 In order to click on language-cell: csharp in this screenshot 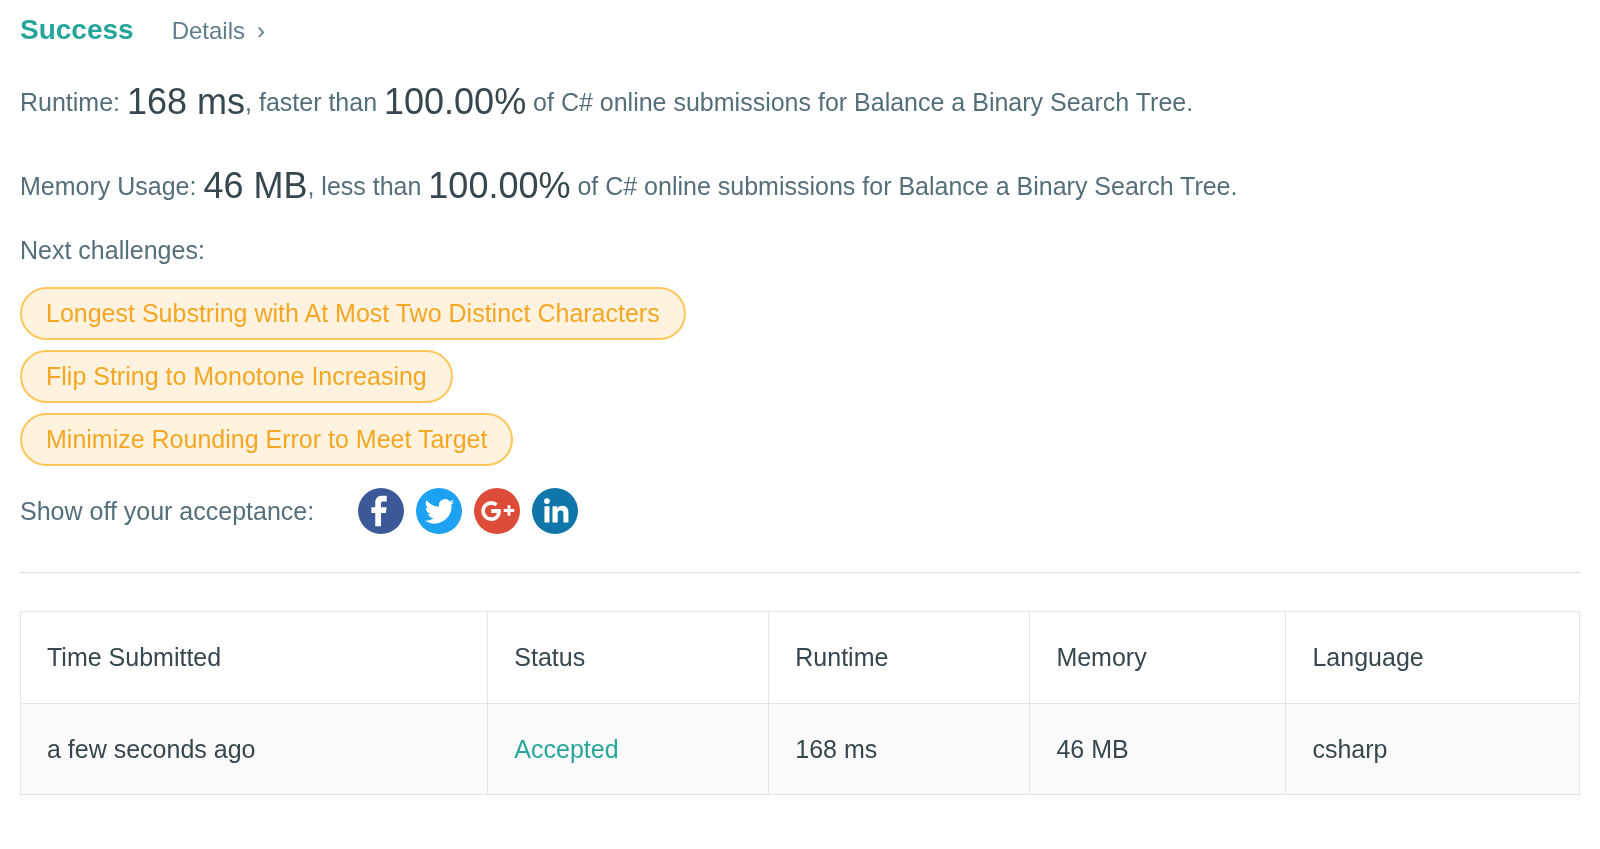, I will do `click(1432, 749)`.